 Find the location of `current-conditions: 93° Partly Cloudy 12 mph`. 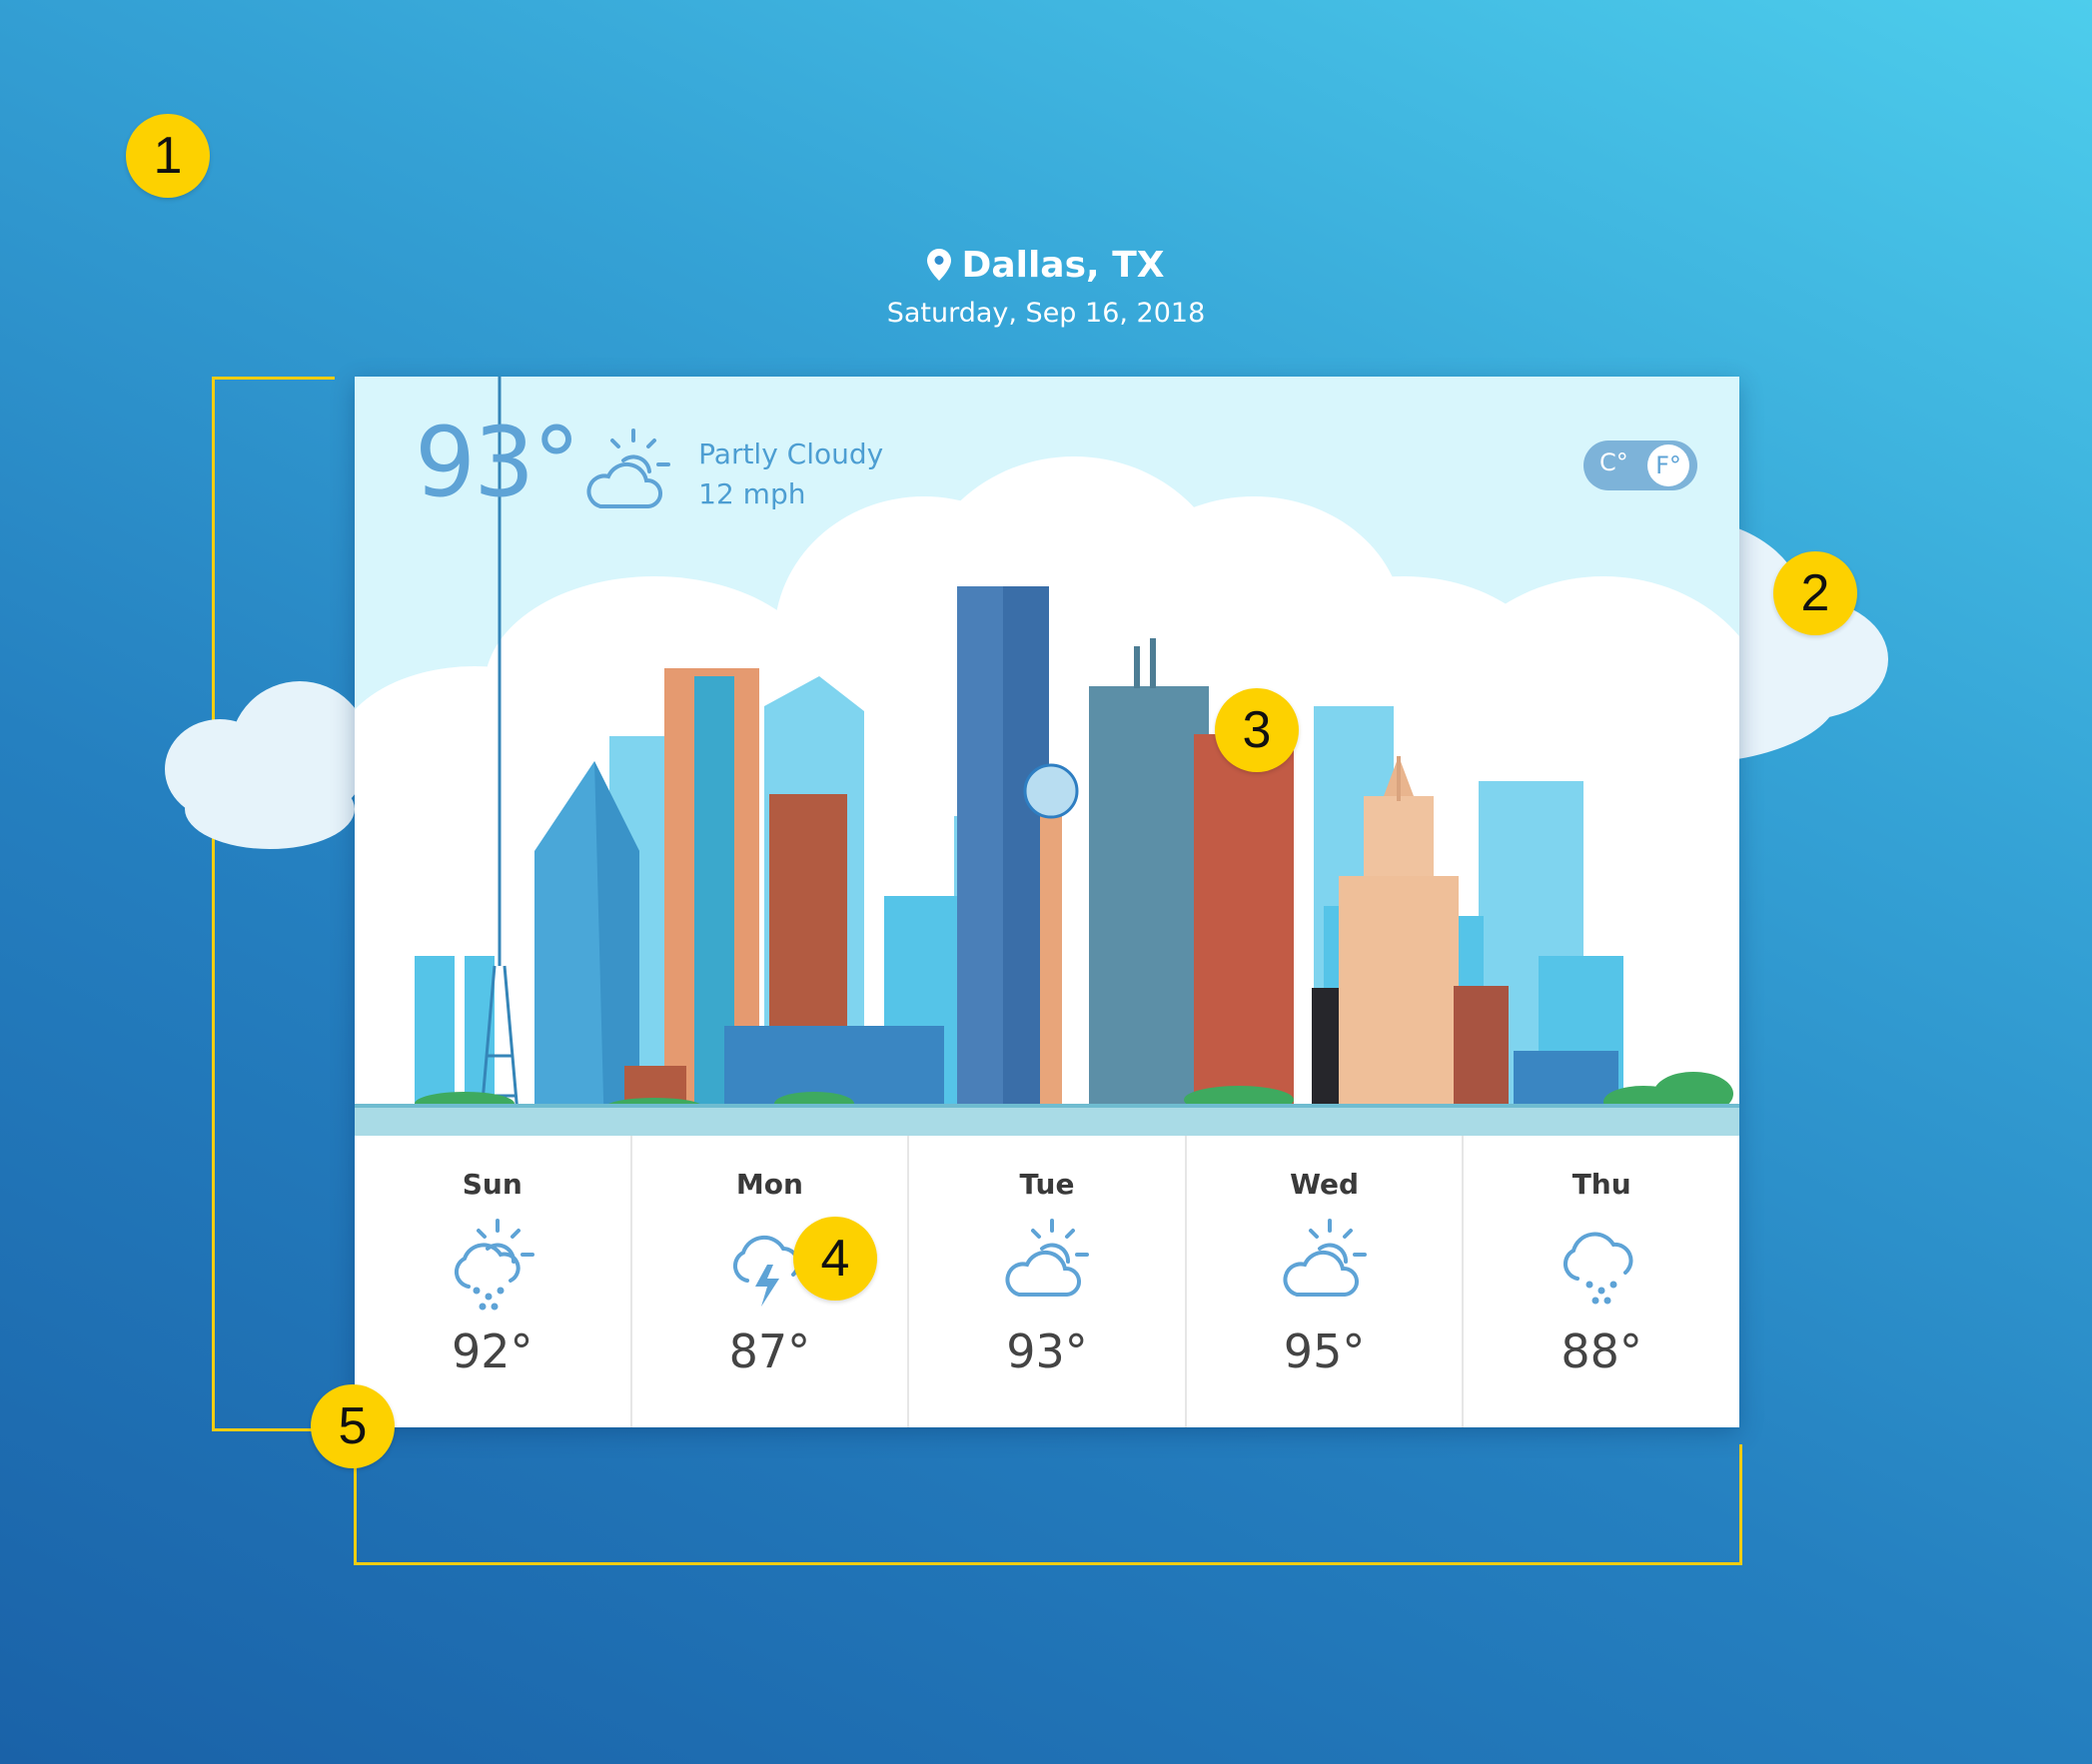

current-conditions: 93° Partly Cloudy 12 mph is located at coordinates (649, 466).